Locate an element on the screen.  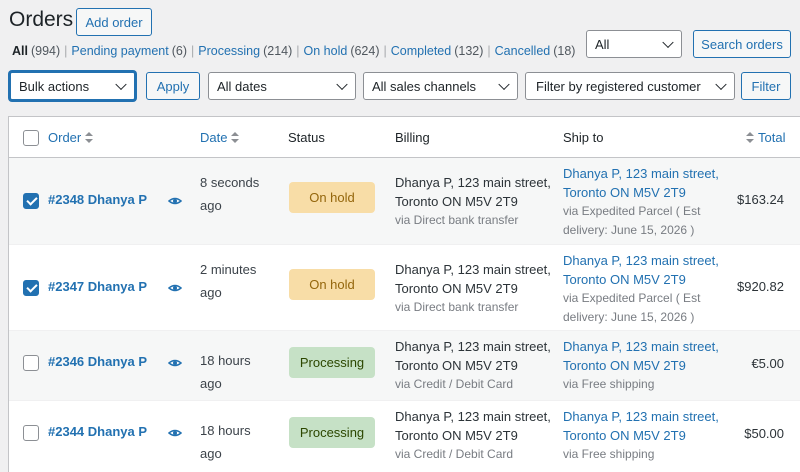
status-select-value: All is located at coordinates (602, 44).